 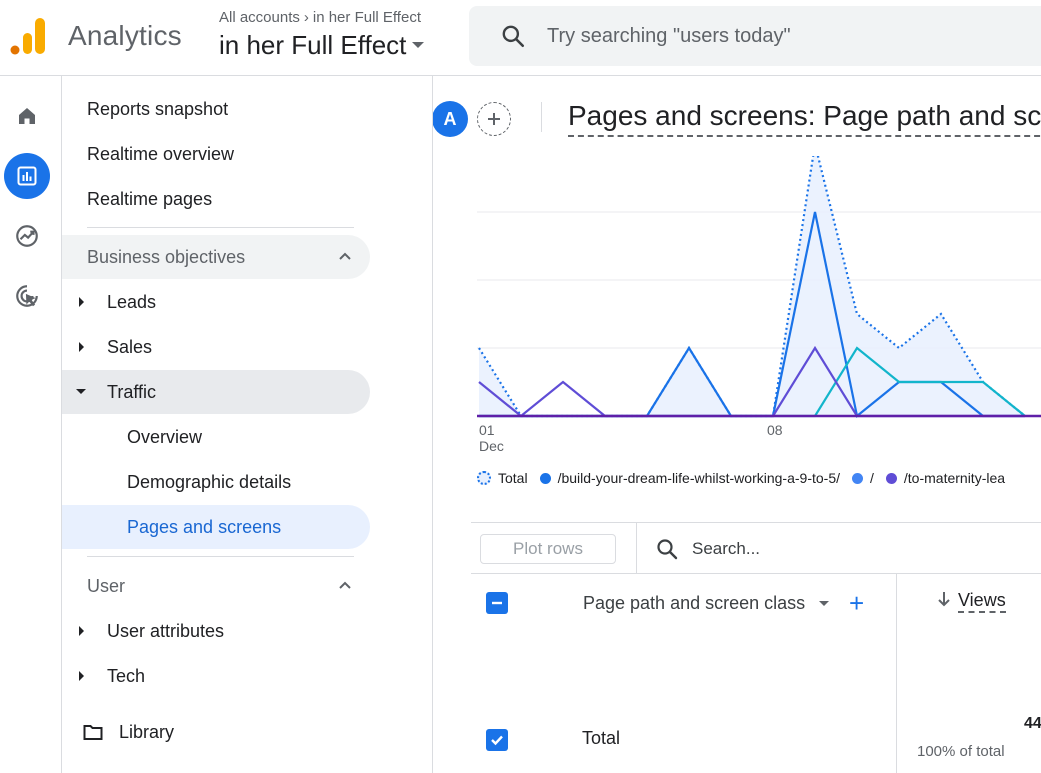 I want to click on nav-sales: Sales, so click(x=216, y=347).